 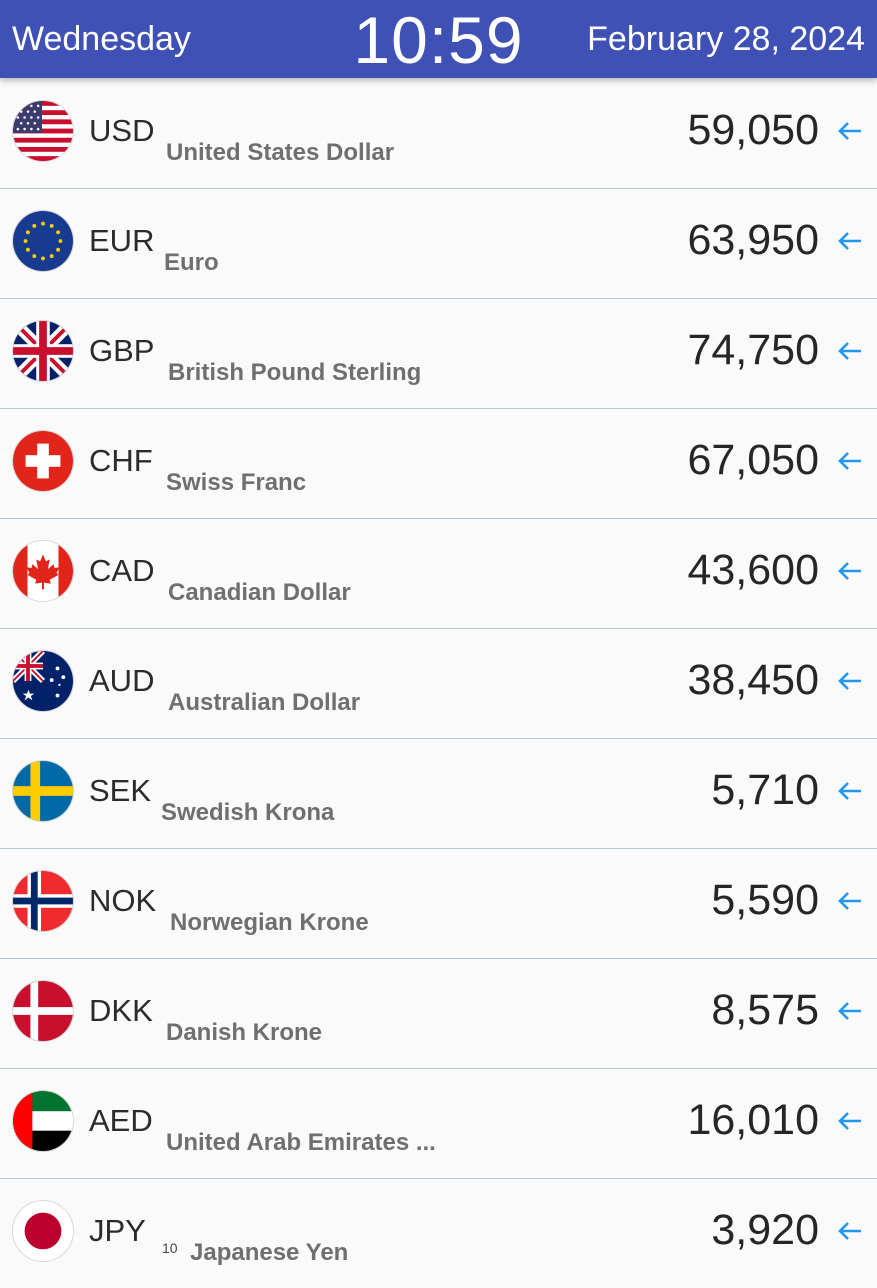 What do you see at coordinates (438, 354) in the screenshot?
I see `rate-row-gbp: GBP British Pound Sterling 74,750` at bounding box center [438, 354].